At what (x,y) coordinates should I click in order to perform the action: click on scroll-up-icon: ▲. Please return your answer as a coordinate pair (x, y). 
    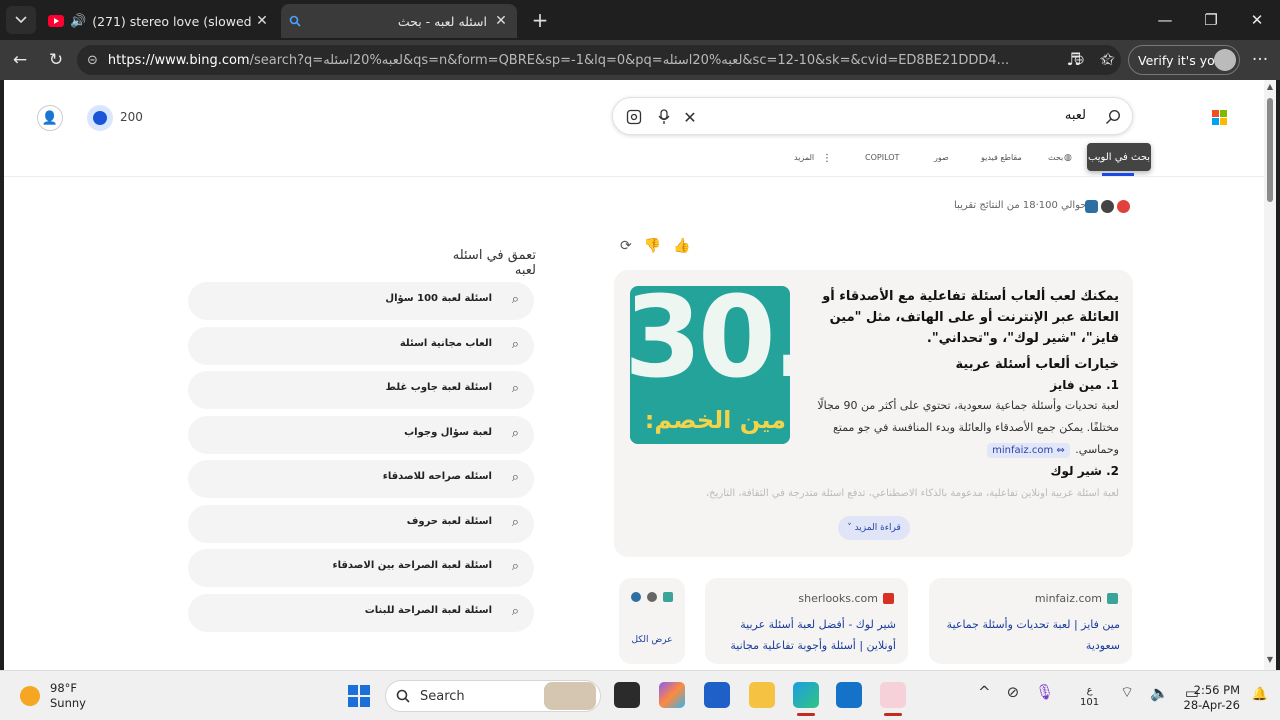
    Looking at the image, I should click on (1270, 88).